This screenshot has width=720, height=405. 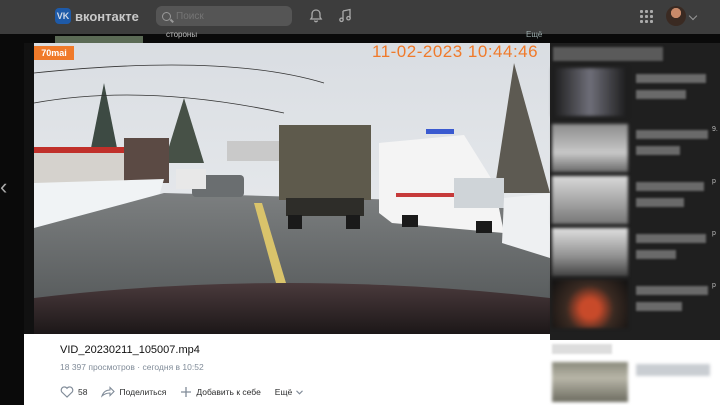 I want to click on top-navigation-bar: VK вконтакте, so click(x=360, y=17).